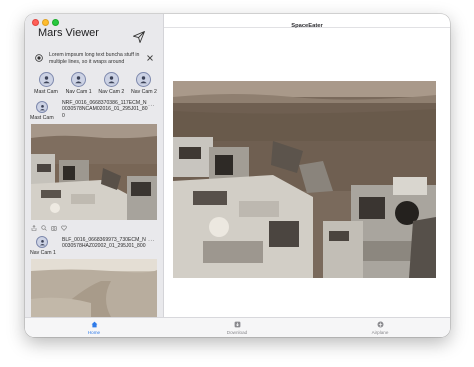 This screenshot has width=474, height=367. I want to click on send-button, so click(139, 37).